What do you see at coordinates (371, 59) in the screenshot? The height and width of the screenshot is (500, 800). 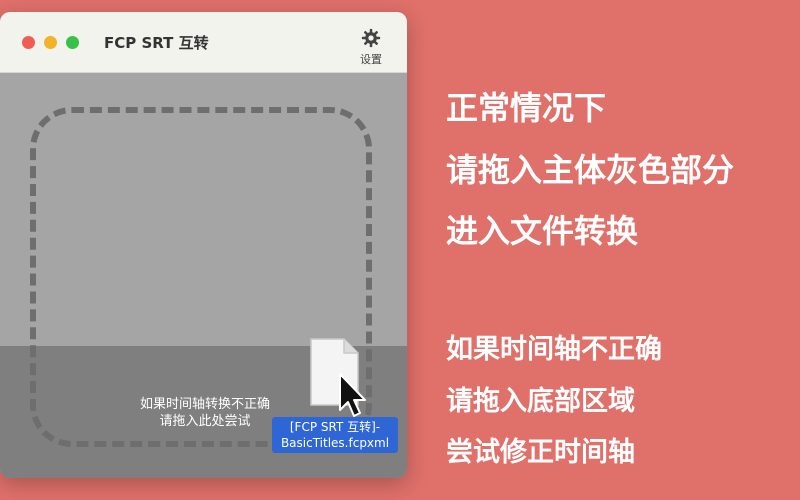 I see `settings-label: 设置` at bounding box center [371, 59].